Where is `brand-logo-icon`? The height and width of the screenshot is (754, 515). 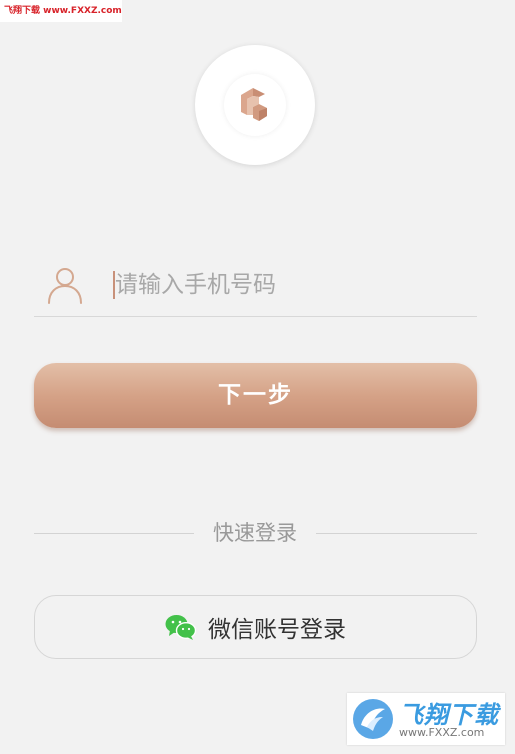
brand-logo-icon is located at coordinates (254, 104).